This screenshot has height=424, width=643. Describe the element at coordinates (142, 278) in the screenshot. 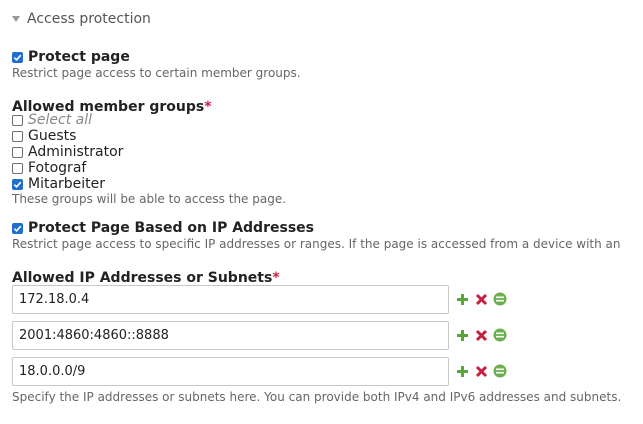

I see `ip-list-label: Allowed IP Addresses or Subnets` at that location.